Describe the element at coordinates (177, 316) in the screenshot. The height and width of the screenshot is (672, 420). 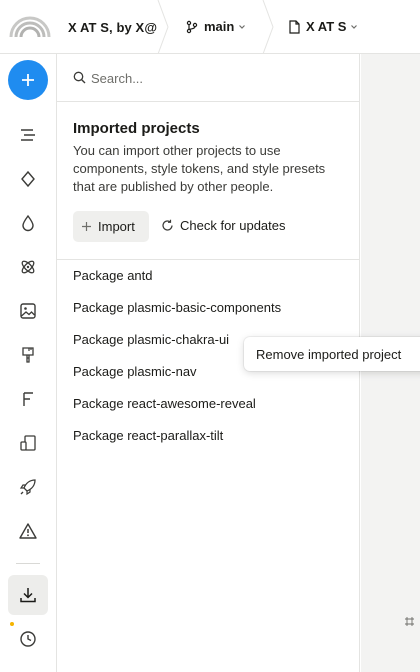
I see `package-item: Package plasmic-basic-components` at that location.